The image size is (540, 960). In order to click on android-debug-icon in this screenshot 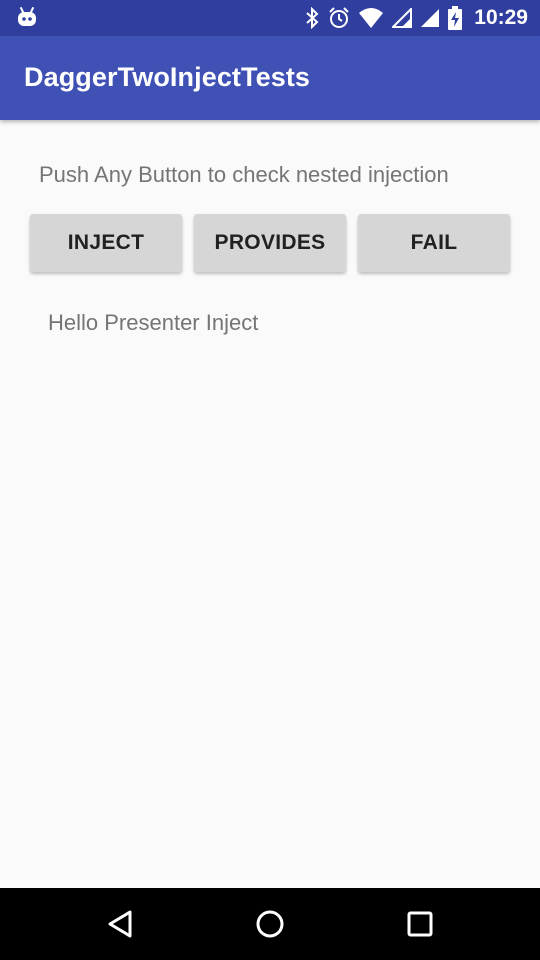, I will do `click(27, 16)`.